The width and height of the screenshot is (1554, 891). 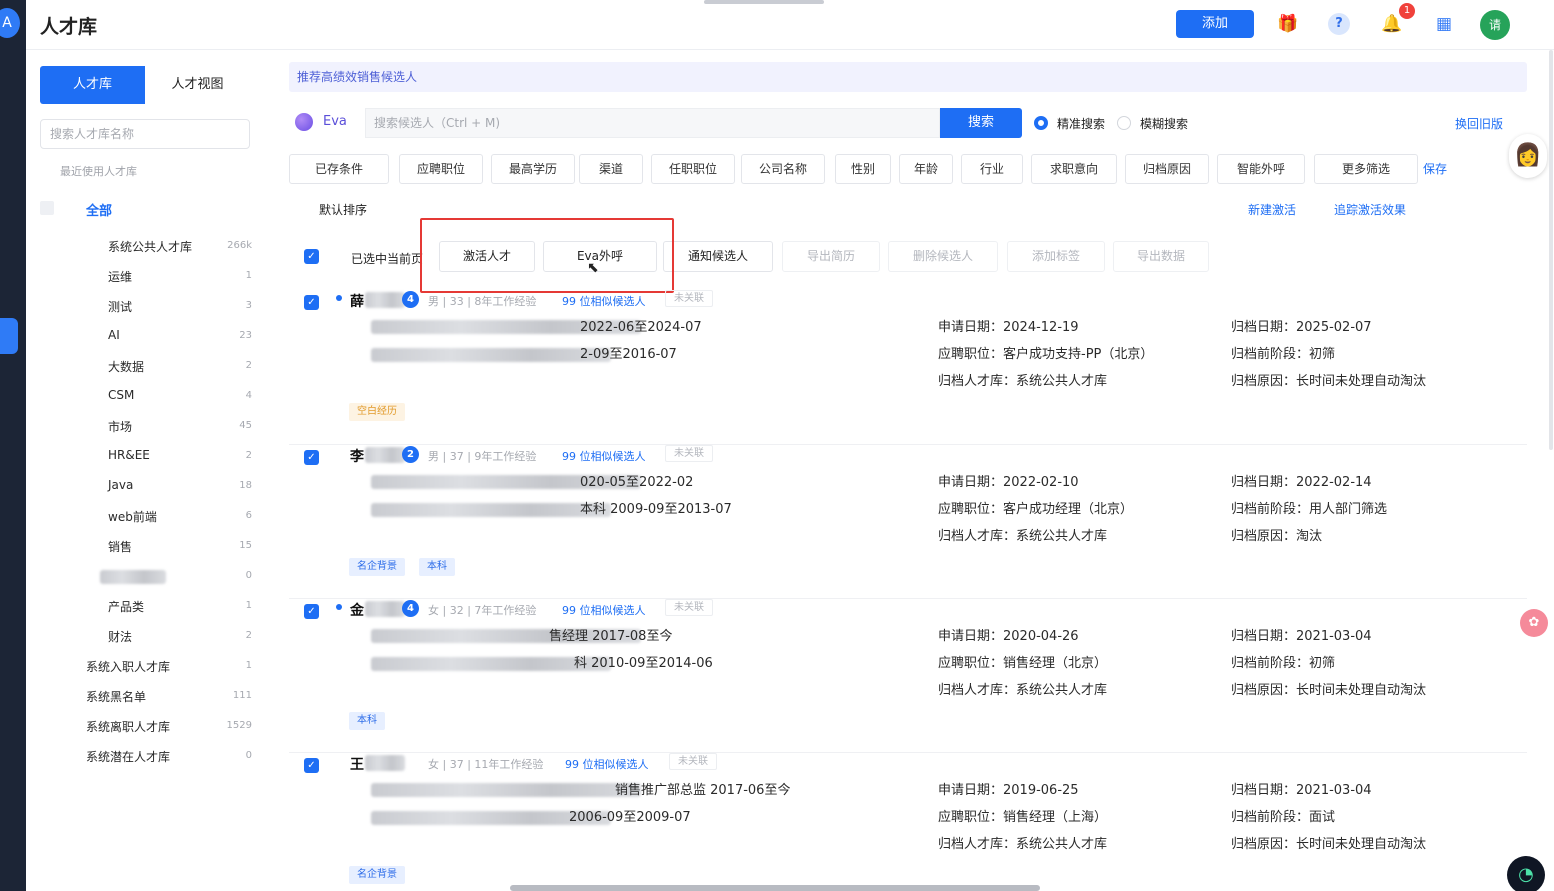 What do you see at coordinates (128, 757) in the screenshot?
I see `tree-item-label: 系统潜在人才库` at bounding box center [128, 757].